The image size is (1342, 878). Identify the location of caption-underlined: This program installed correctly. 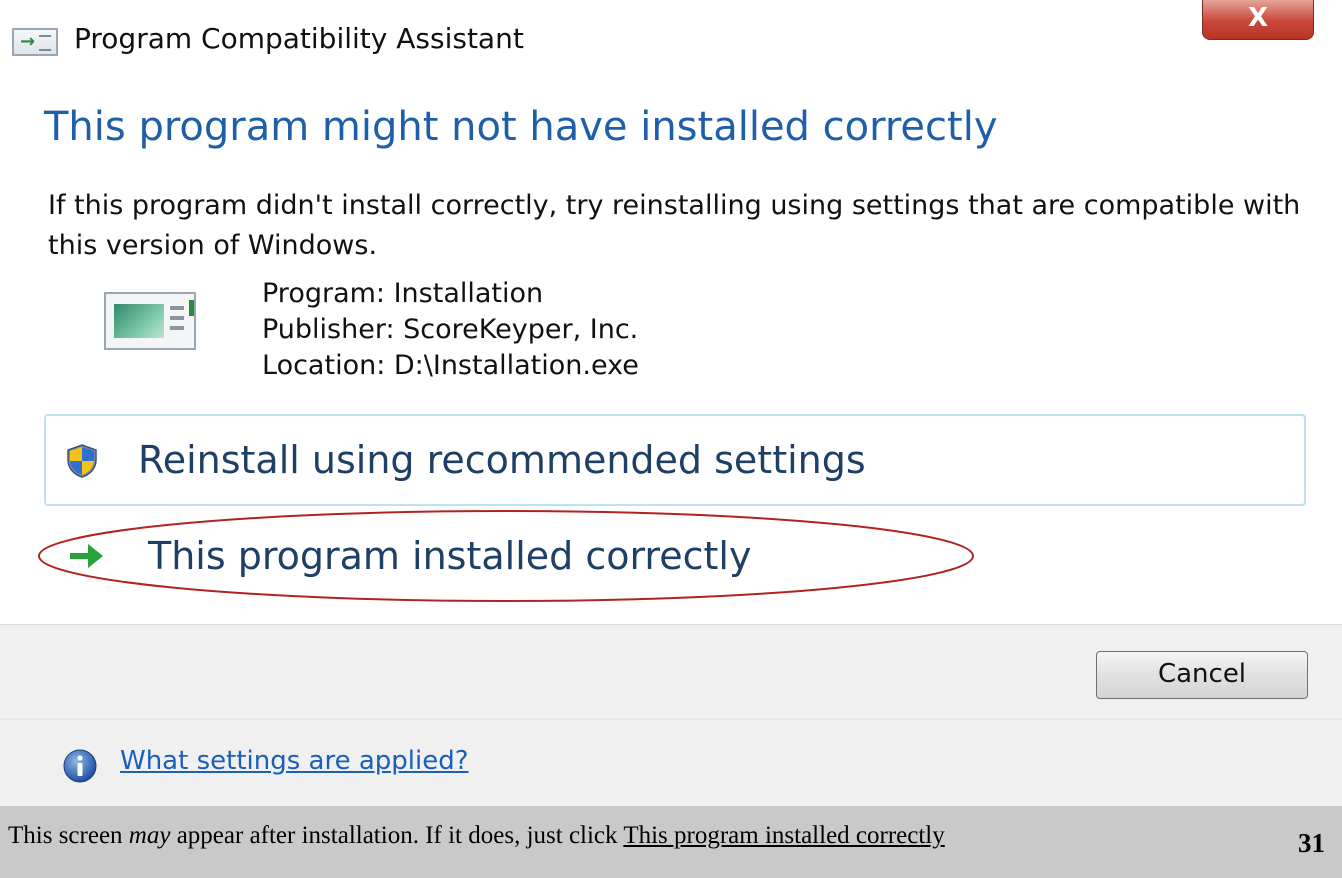
(784, 835).